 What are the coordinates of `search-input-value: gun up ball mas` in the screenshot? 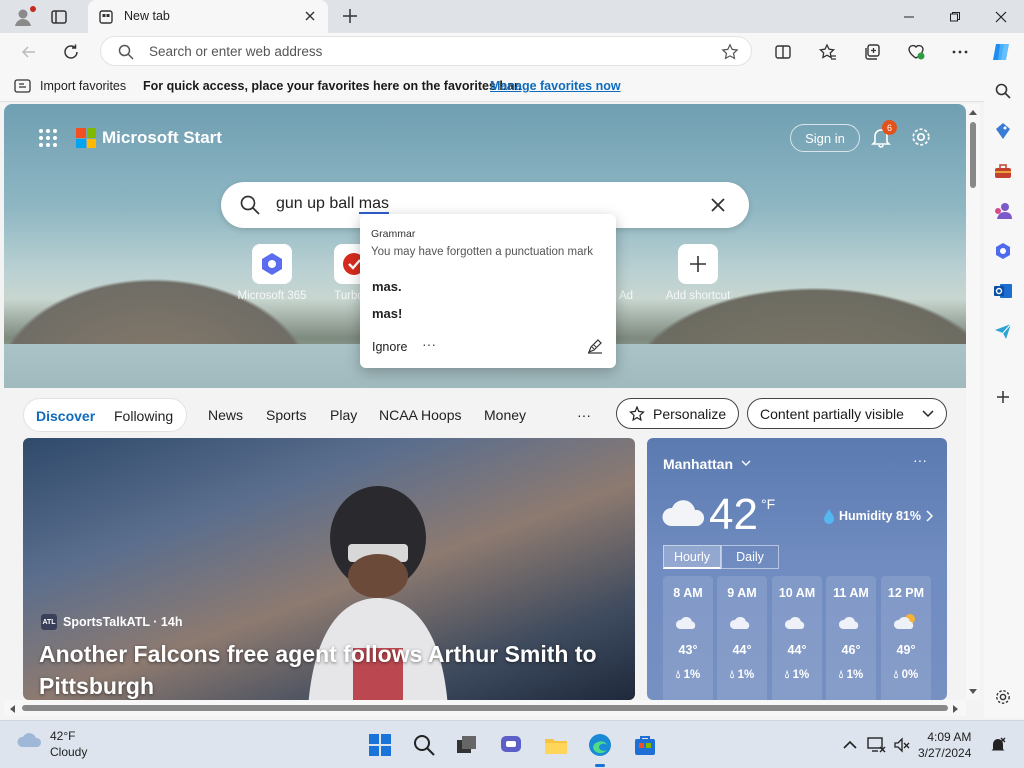 It's located at (332, 204).